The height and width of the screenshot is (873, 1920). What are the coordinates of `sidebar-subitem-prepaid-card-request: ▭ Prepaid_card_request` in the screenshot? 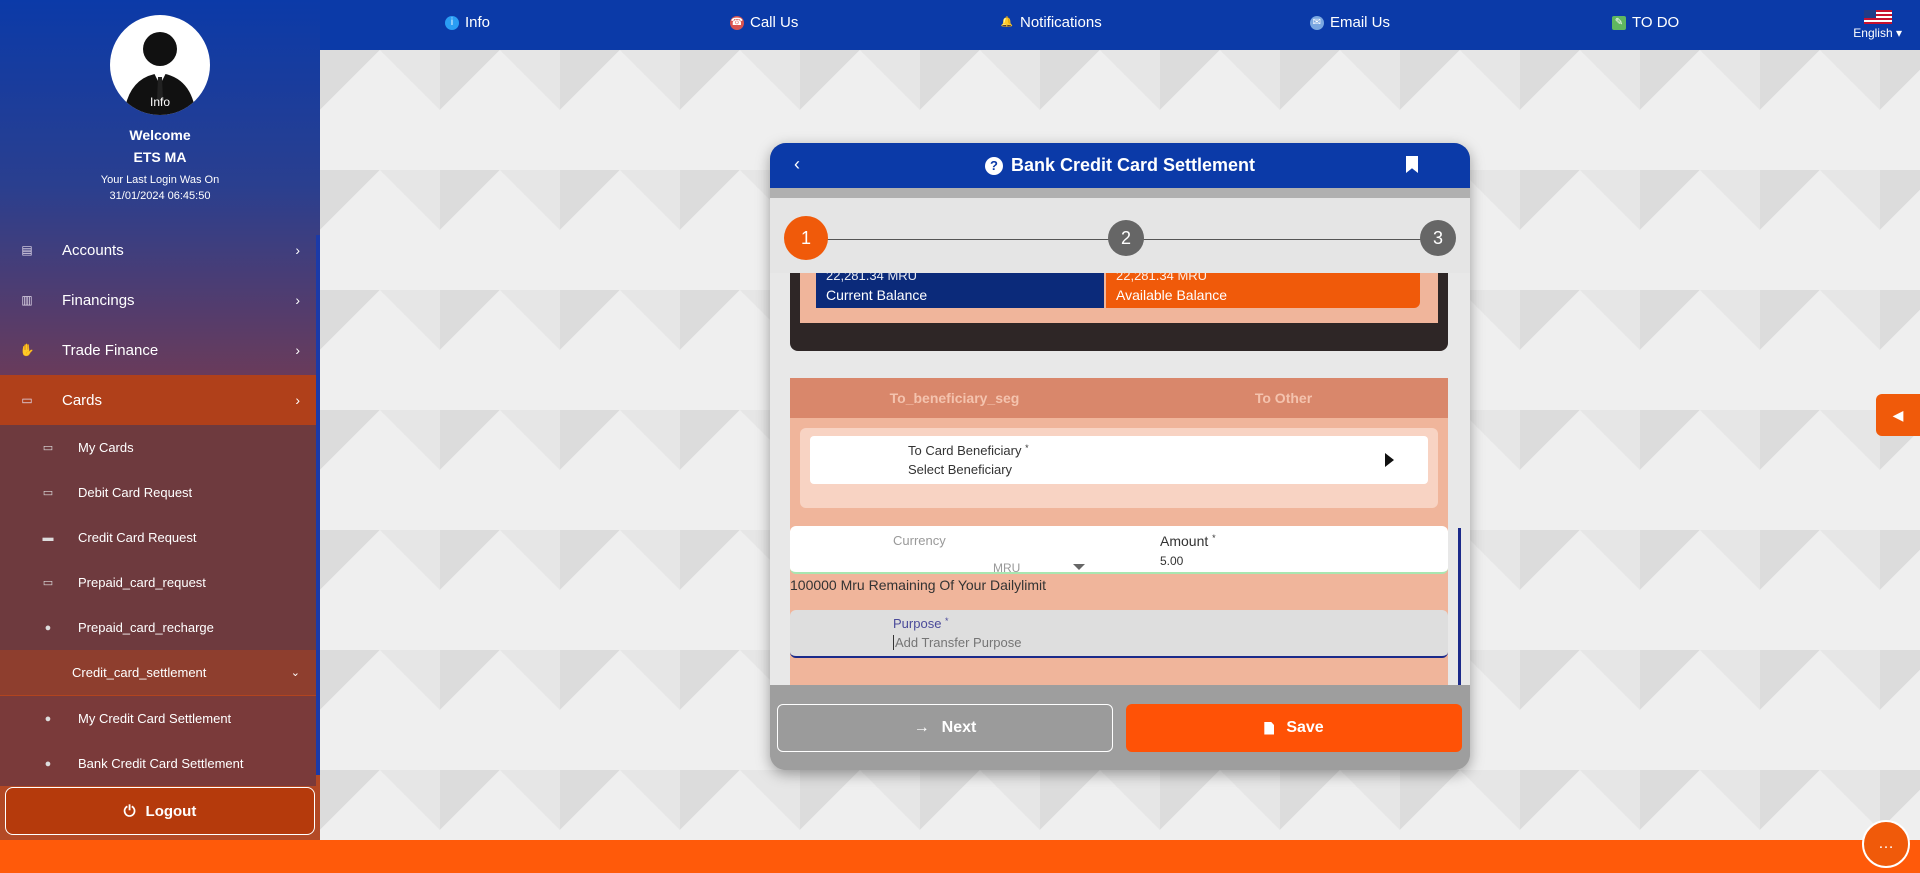 It's located at (158, 582).